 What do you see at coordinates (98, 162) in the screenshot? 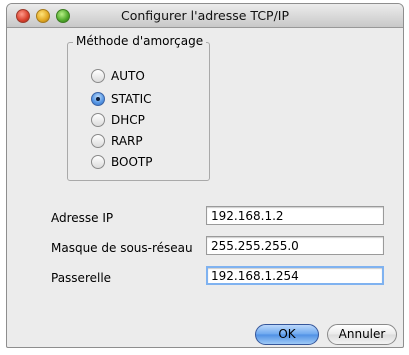
I see `radio-button-bootp` at bounding box center [98, 162].